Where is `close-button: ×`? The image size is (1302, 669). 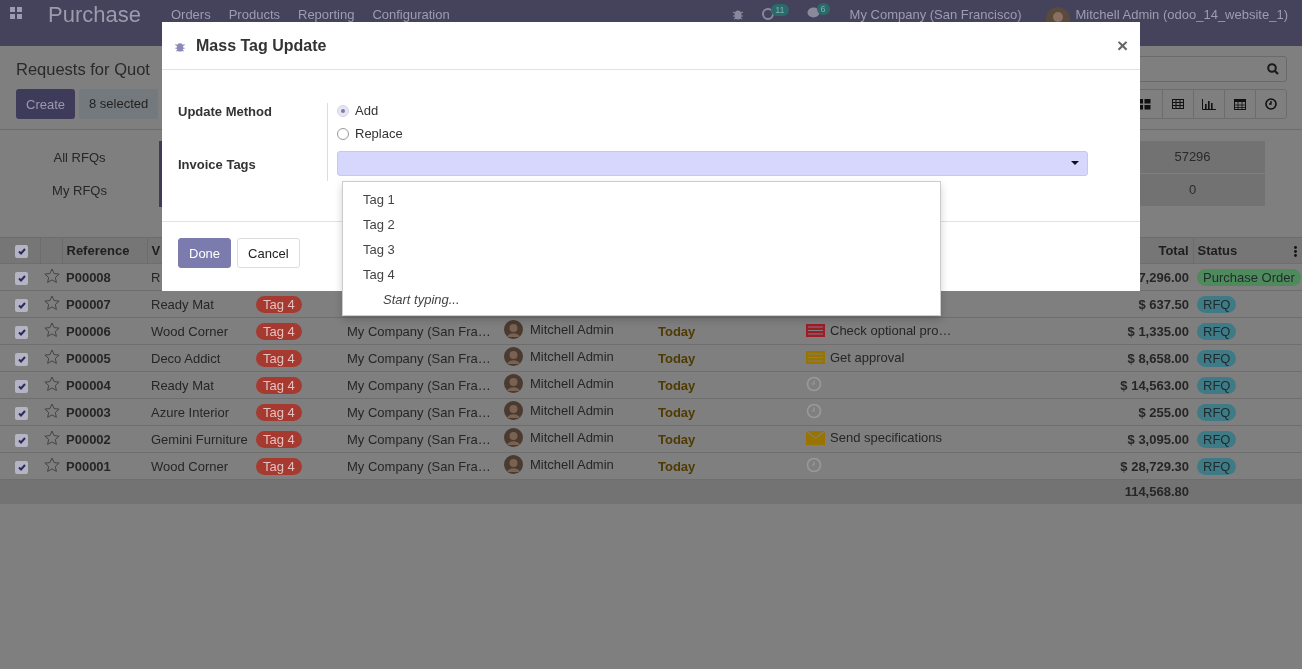 close-button: × is located at coordinates (1122, 45).